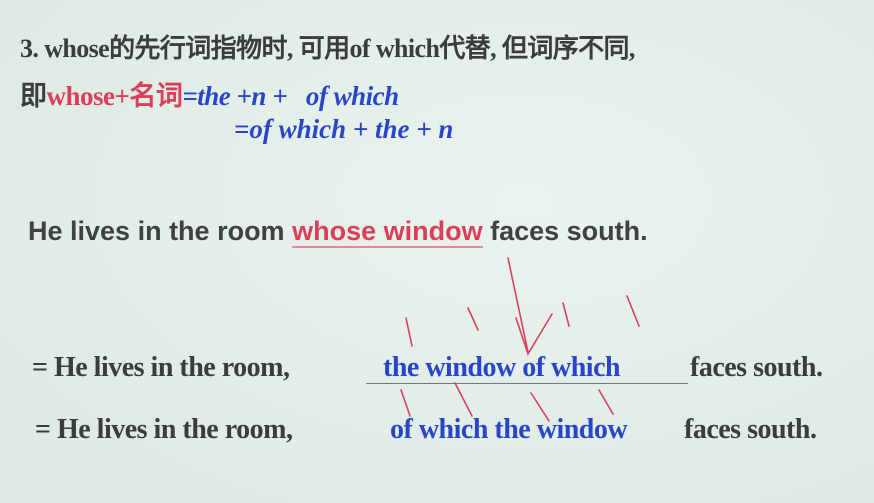 The image size is (874, 503). Describe the element at coordinates (518, 305) in the screenshot. I see `arrow-line` at that location.